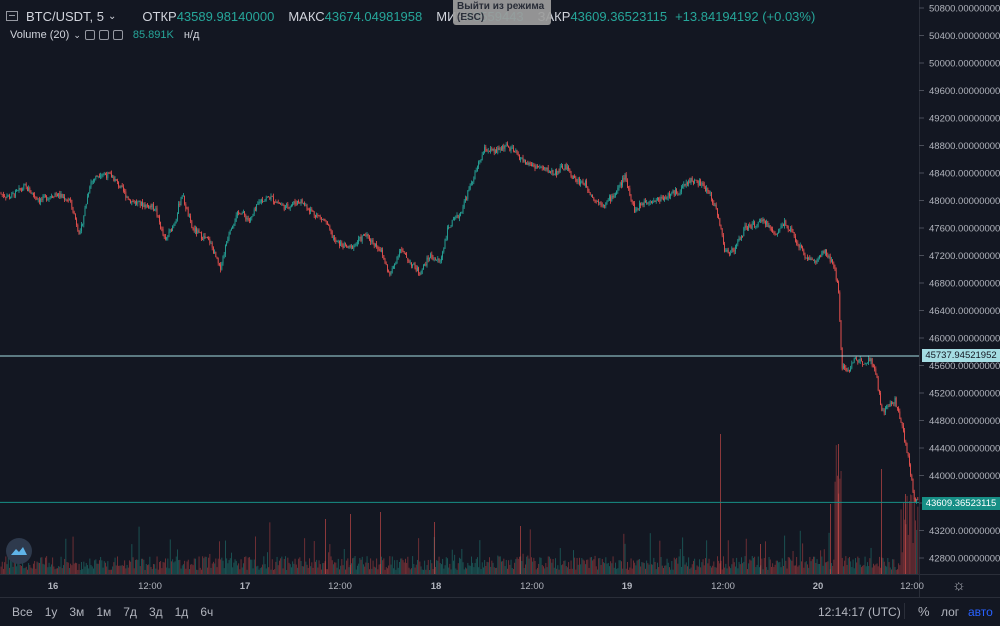  What do you see at coordinates (950, 612) in the screenshot?
I see `log-toggle: лог` at bounding box center [950, 612].